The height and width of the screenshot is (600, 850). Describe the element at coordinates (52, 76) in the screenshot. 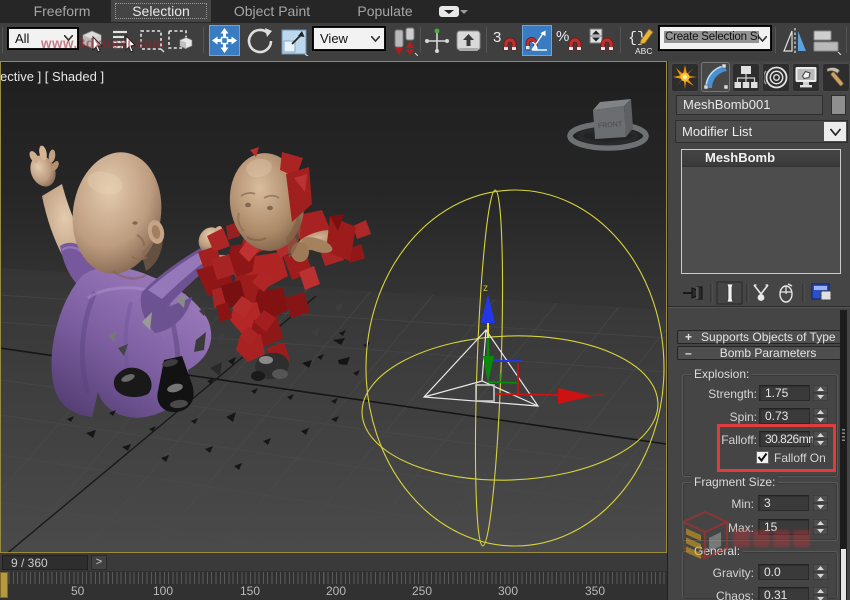

I see `svg-text: ective ] [ Shaded ]` at that location.